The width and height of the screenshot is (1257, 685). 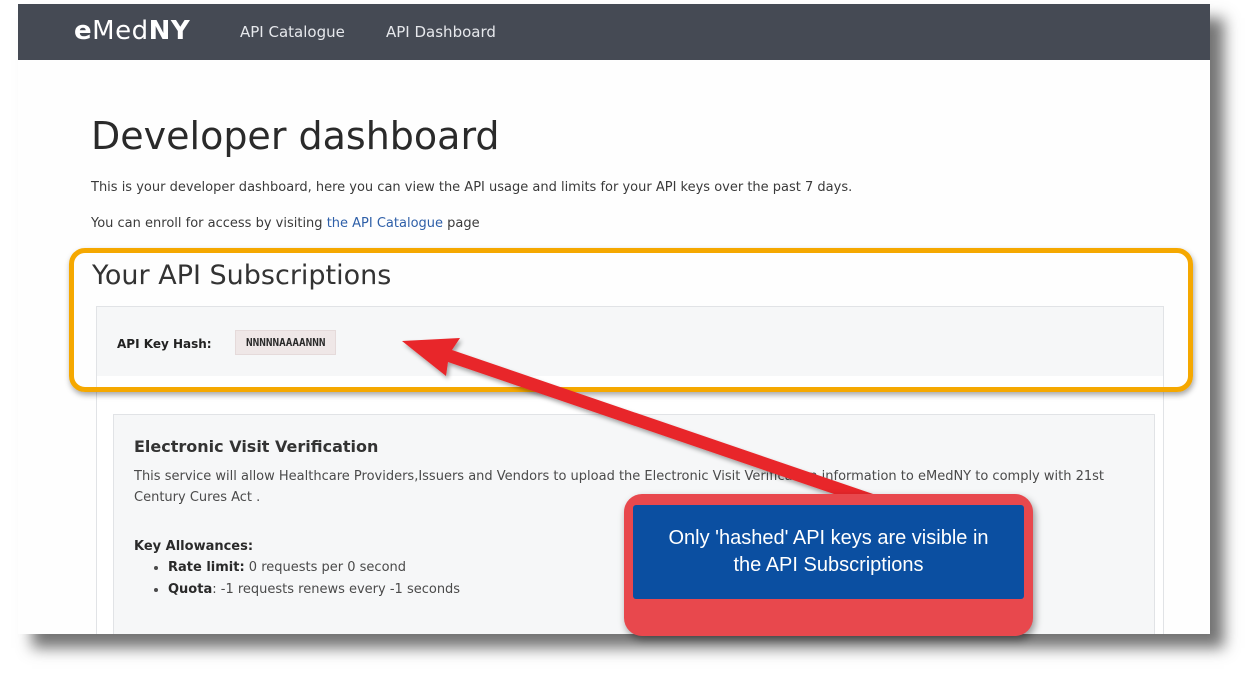 What do you see at coordinates (639, 422) in the screenshot?
I see `arrow-shape` at bounding box center [639, 422].